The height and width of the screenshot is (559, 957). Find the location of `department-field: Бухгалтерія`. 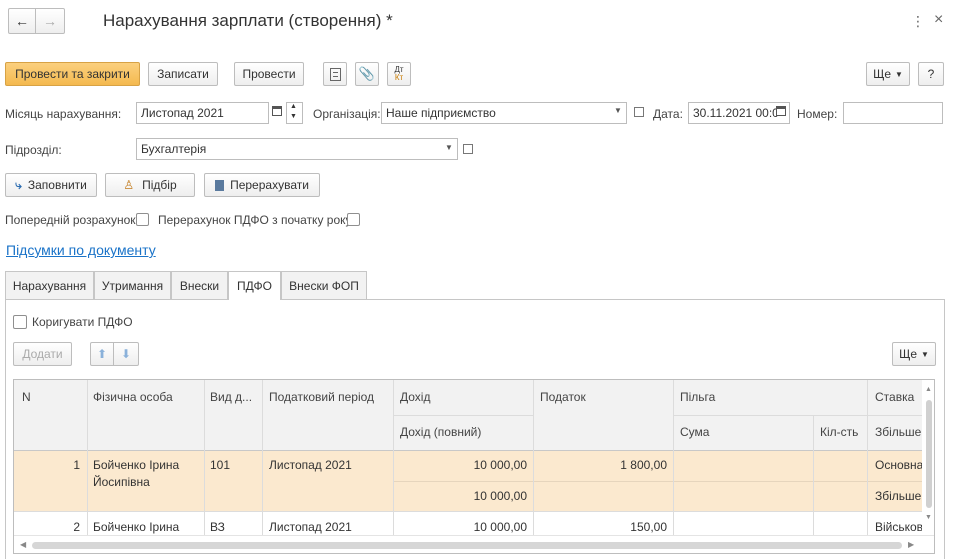

department-field: Бухгалтерія is located at coordinates (297, 149).